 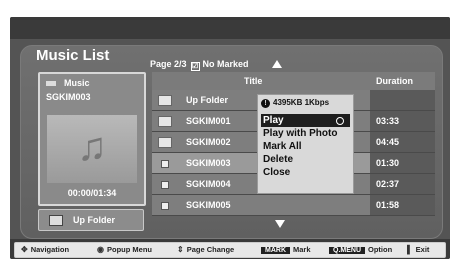 I want to click on duration-column-header: Duration, so click(x=394, y=81).